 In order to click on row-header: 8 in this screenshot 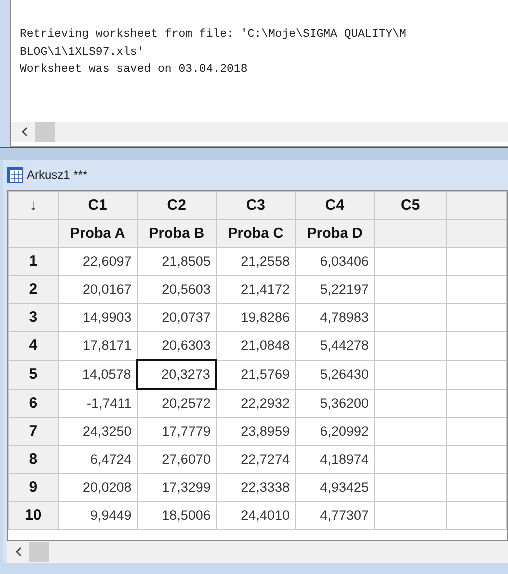, I will do `click(33, 460)`.